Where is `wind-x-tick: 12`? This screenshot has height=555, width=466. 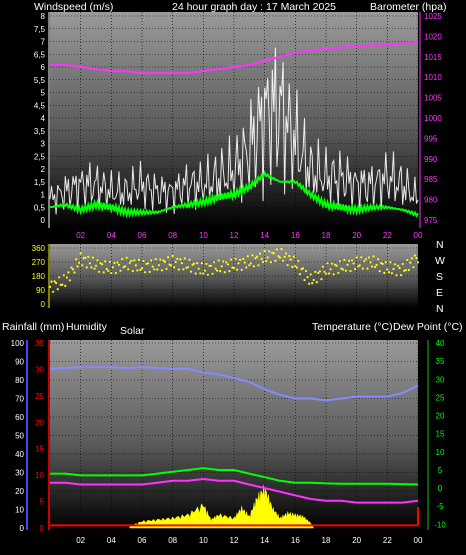
wind-x-tick: 12 is located at coordinates (234, 235).